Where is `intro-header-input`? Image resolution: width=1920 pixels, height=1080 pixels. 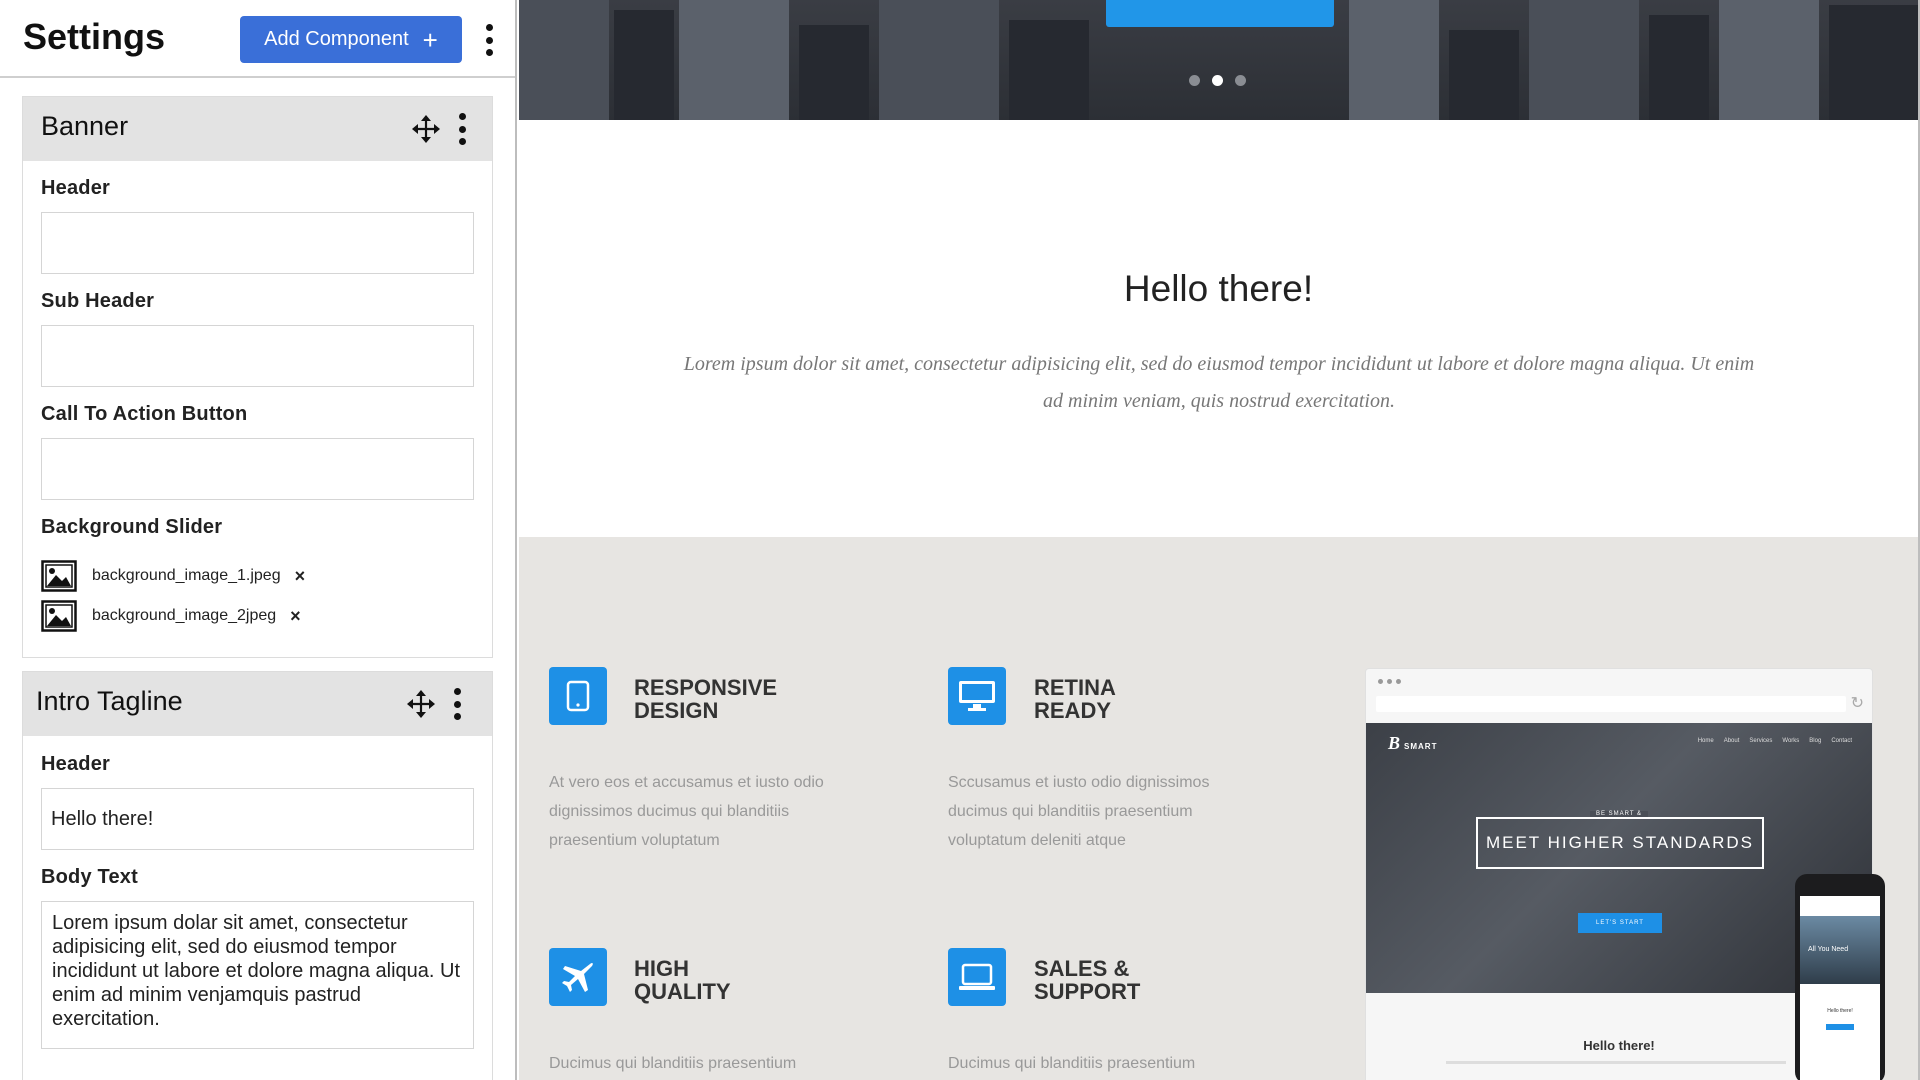 intro-header-input is located at coordinates (257, 819).